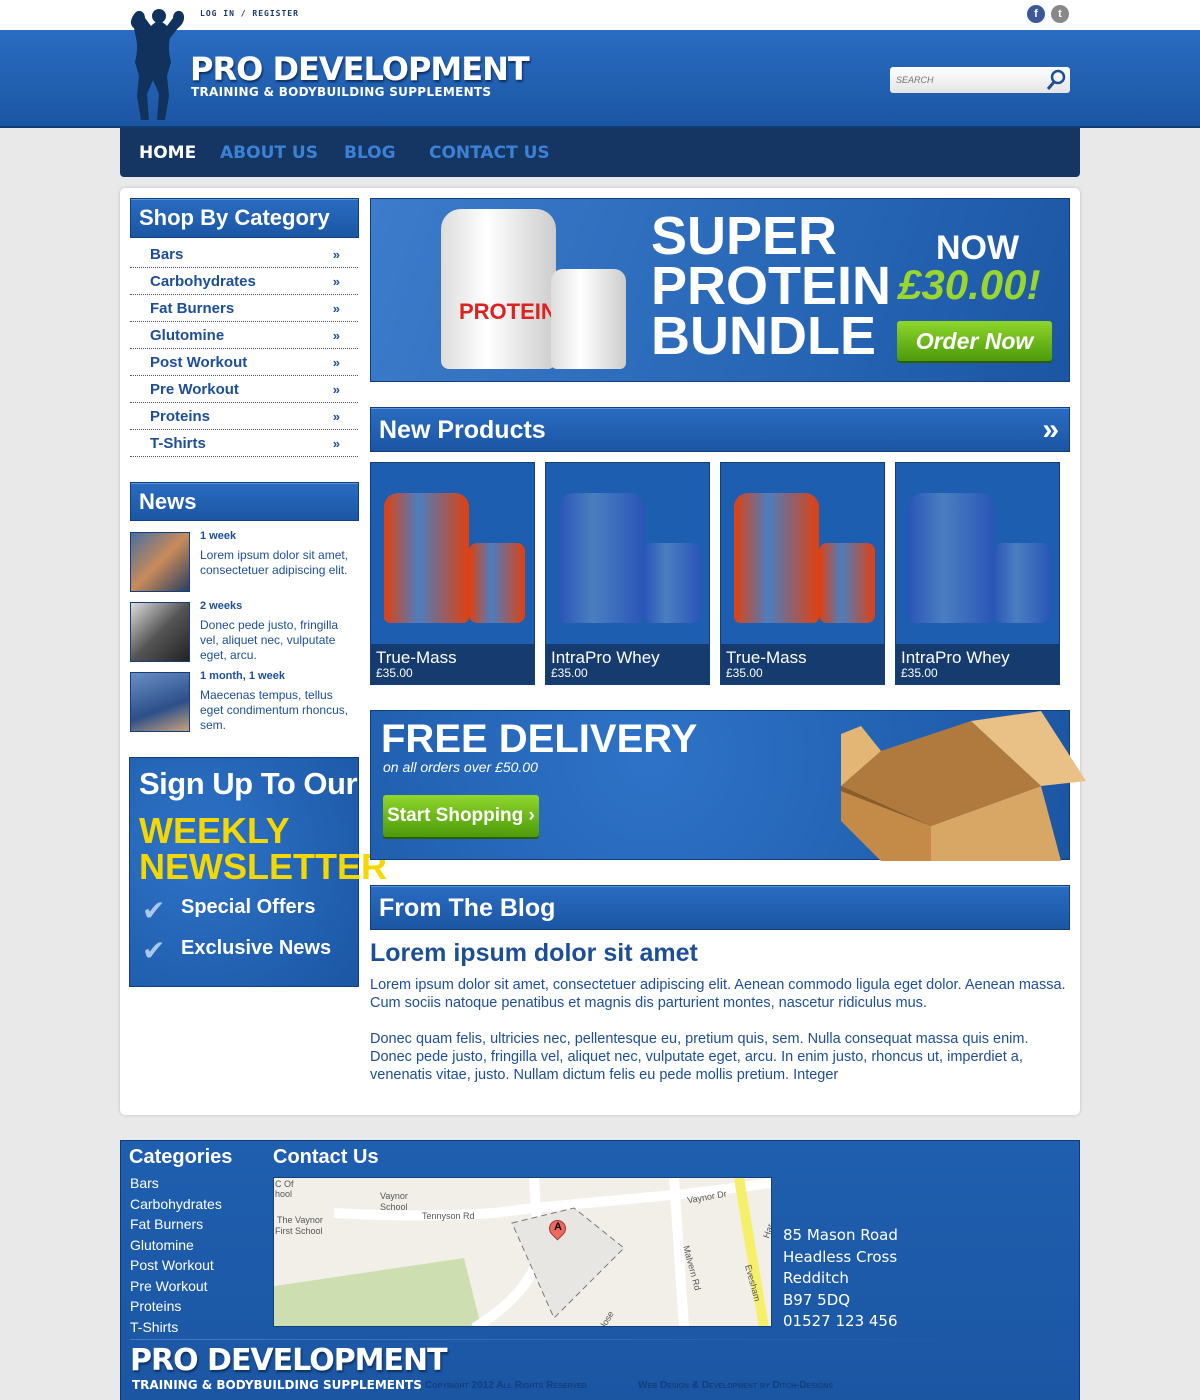 The image size is (1200, 1400). I want to click on category-link: Proteins », so click(244, 416).